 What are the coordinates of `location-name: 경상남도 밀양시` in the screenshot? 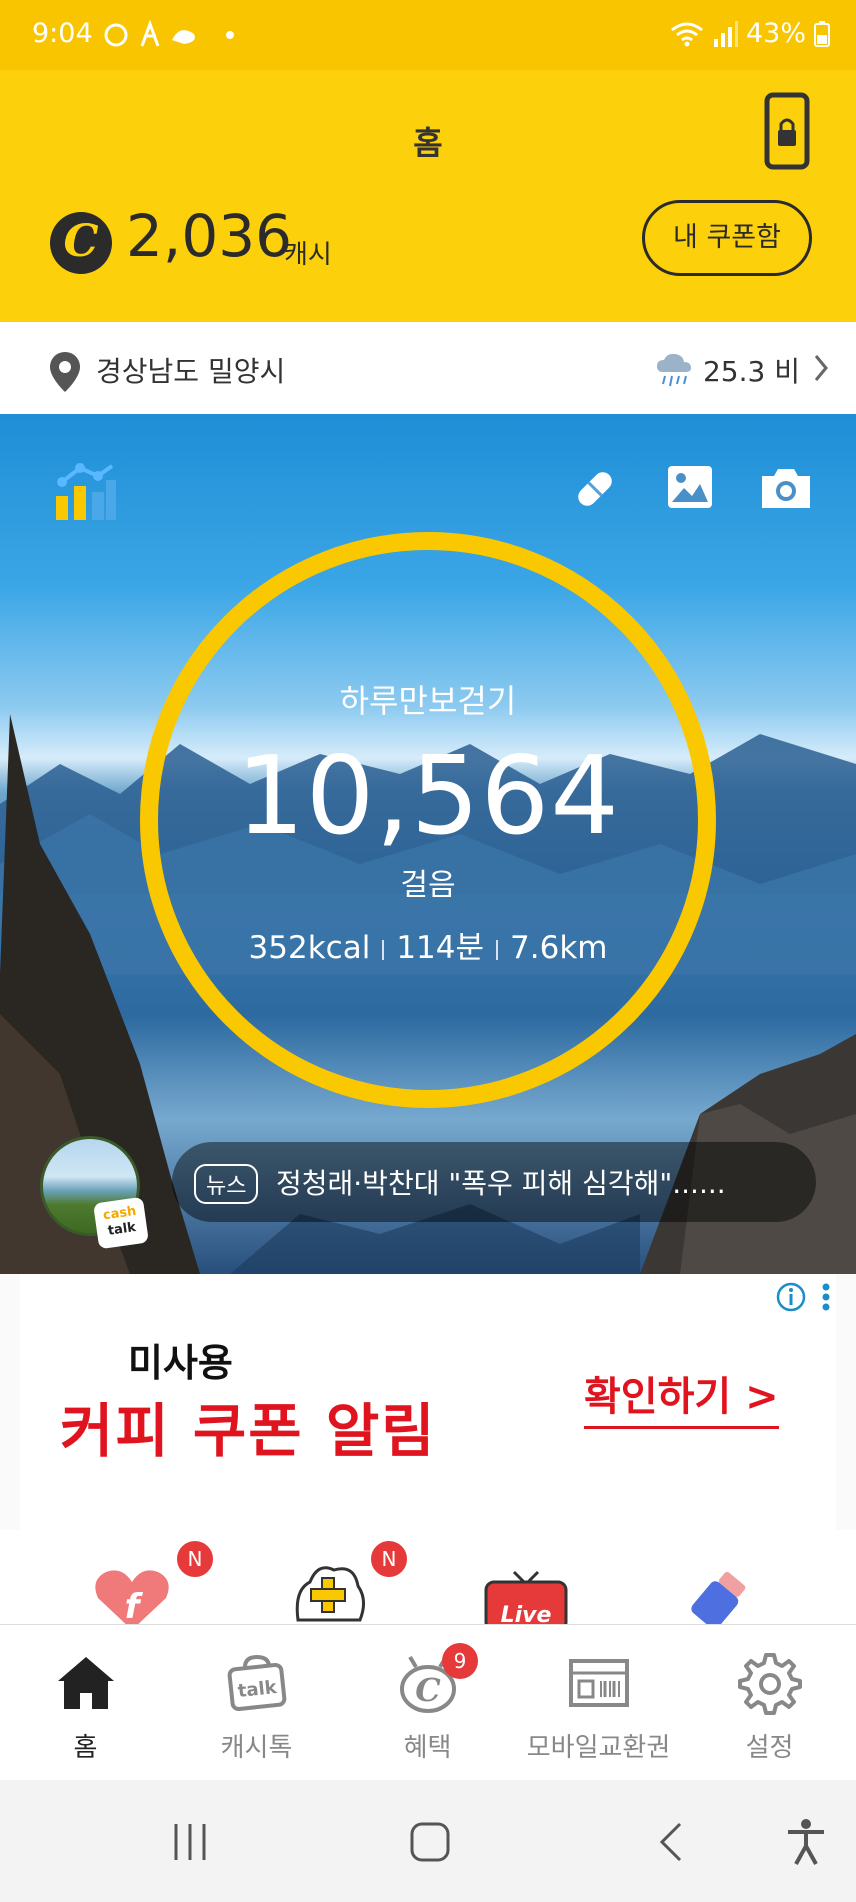 It's located at (191, 371).